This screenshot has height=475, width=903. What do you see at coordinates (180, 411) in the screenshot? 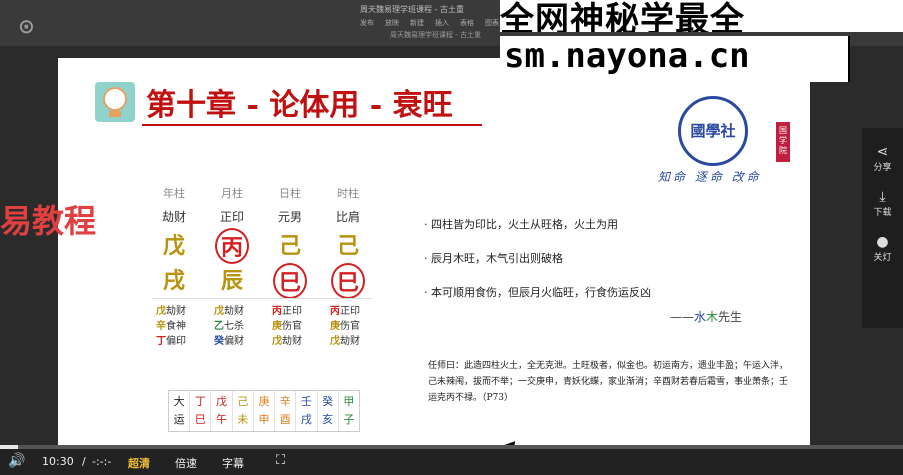
I see `dayun-cell: 大运` at bounding box center [180, 411].